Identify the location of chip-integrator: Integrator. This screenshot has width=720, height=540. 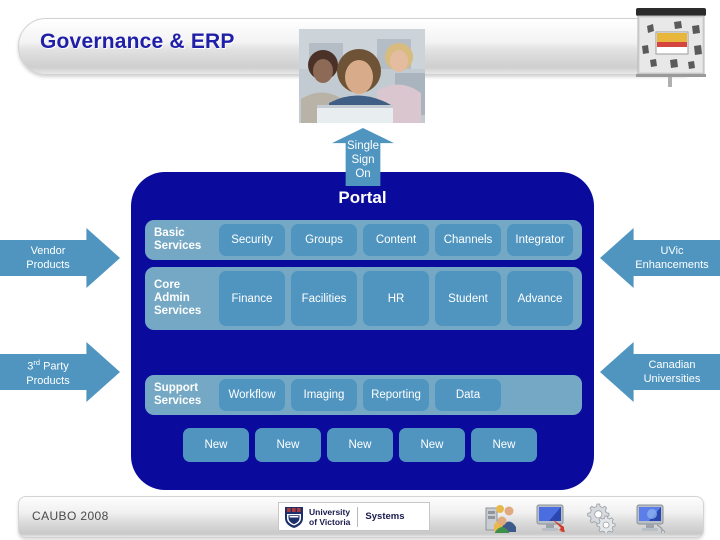
(540, 240).